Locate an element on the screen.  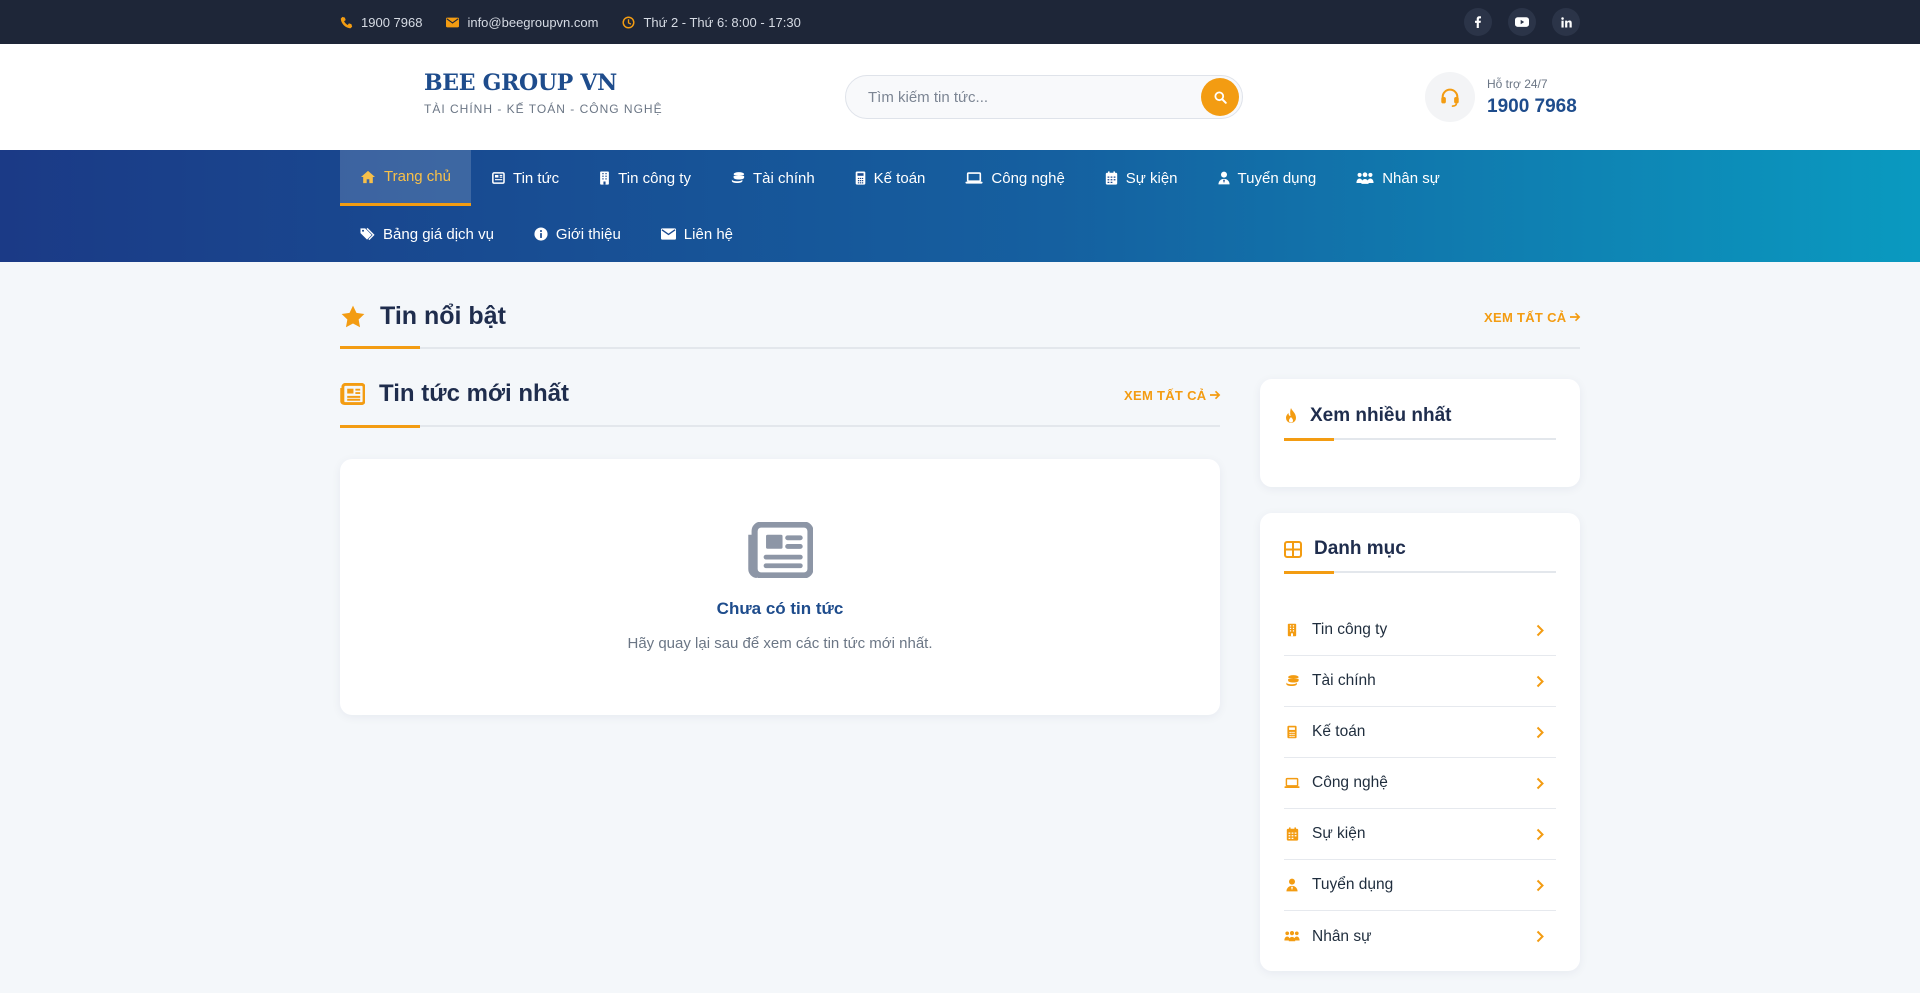
coins-icon is located at coordinates (1292, 680).